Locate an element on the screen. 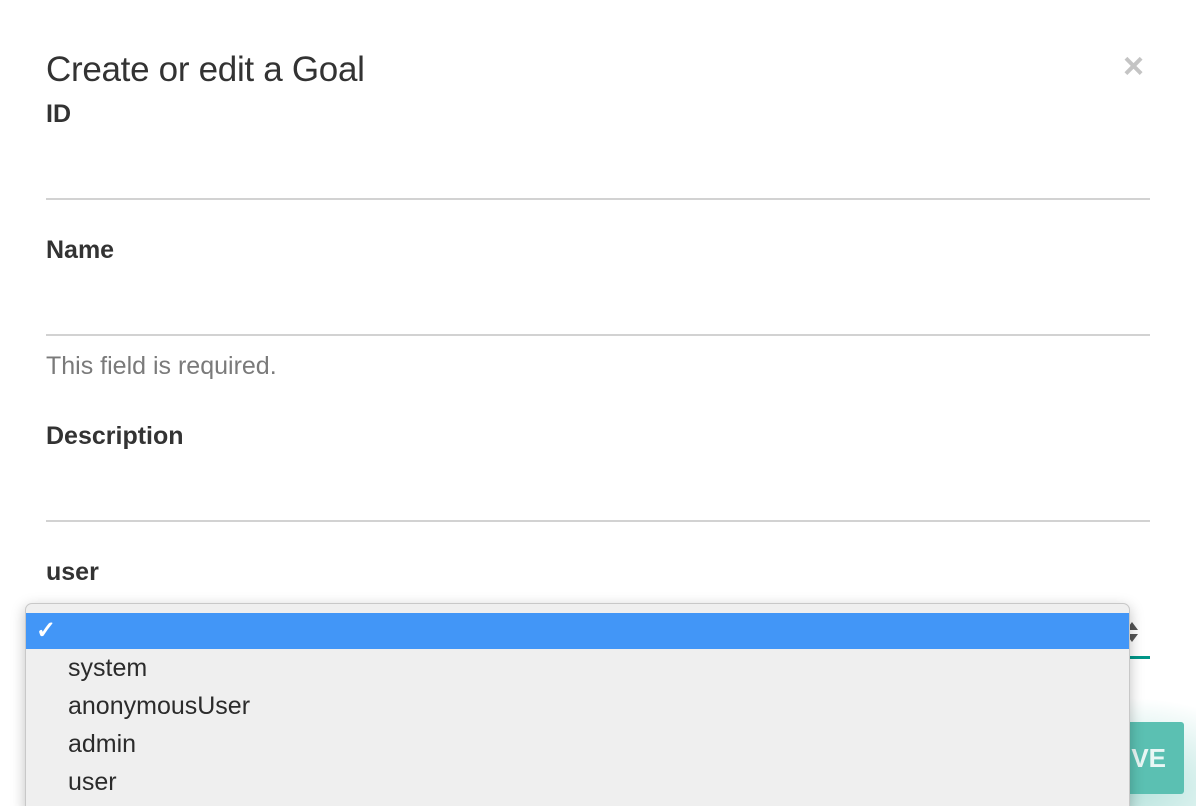 Image resolution: width=1196 pixels, height=806 pixels. check-icon: ✓ is located at coordinates (46, 630).